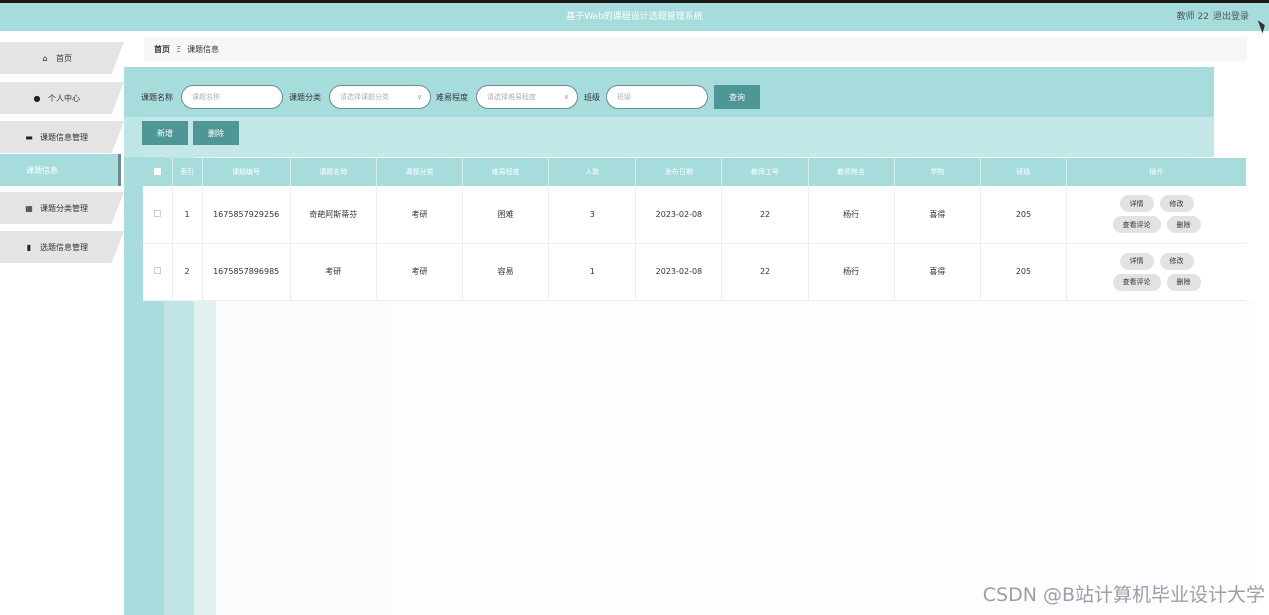  What do you see at coordinates (301, 457) in the screenshot?
I see `background-panel` at bounding box center [301, 457].